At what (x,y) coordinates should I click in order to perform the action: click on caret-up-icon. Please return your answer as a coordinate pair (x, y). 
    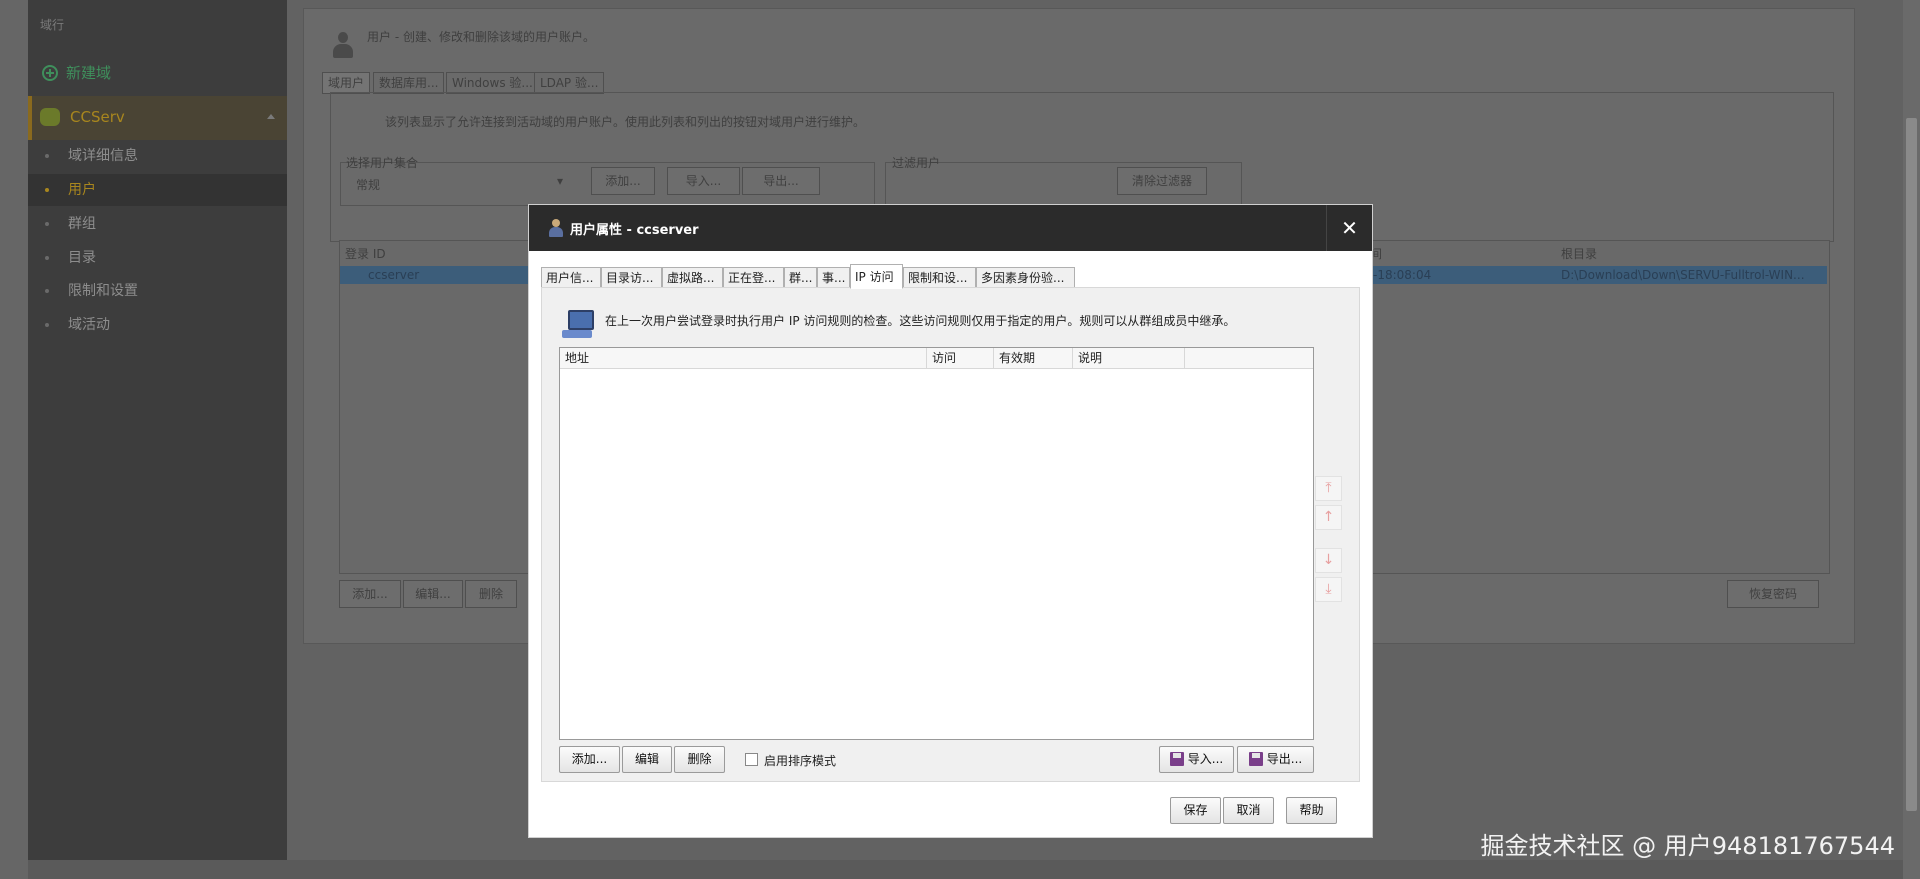
    Looking at the image, I should click on (271, 116).